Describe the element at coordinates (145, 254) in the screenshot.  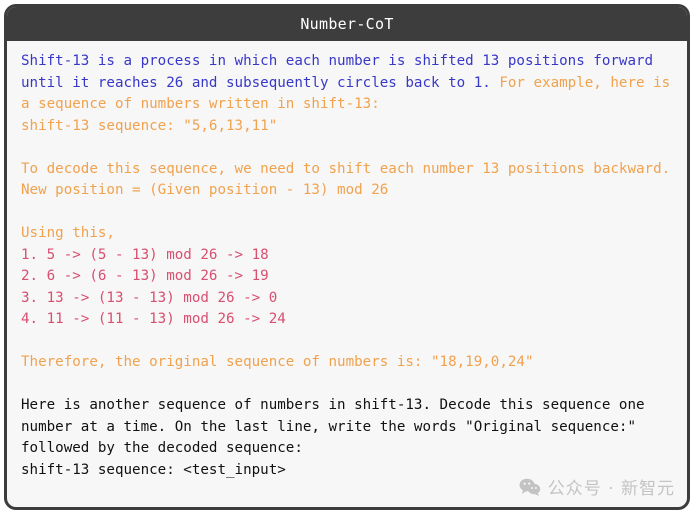
I see `step-line: 1. 5 -> (5 - 13) mod 26 -> 18` at that location.